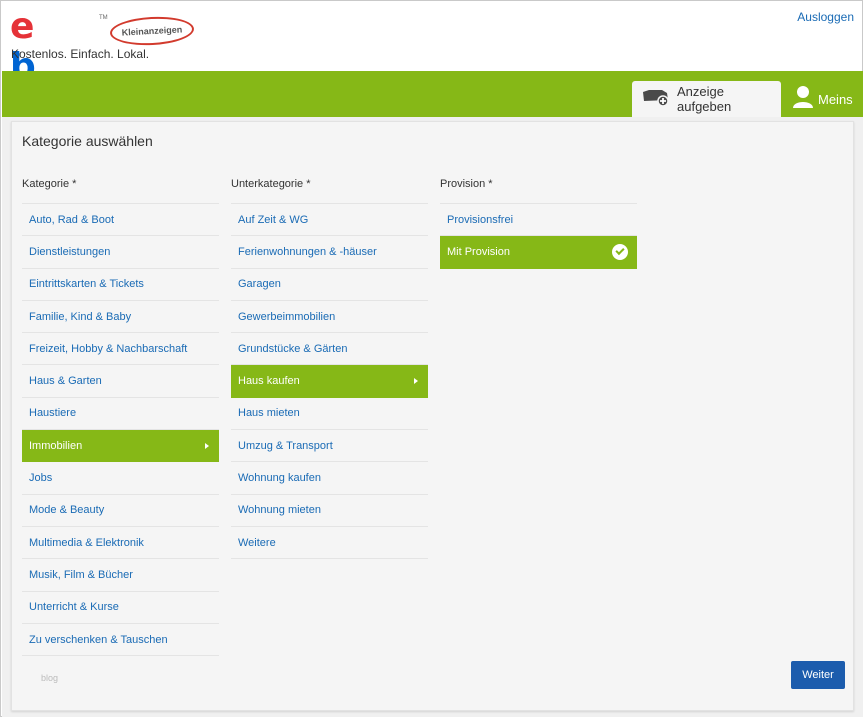 The width and height of the screenshot is (863, 717). What do you see at coordinates (825, 17) in the screenshot?
I see `logout-link: Ausloggen` at bounding box center [825, 17].